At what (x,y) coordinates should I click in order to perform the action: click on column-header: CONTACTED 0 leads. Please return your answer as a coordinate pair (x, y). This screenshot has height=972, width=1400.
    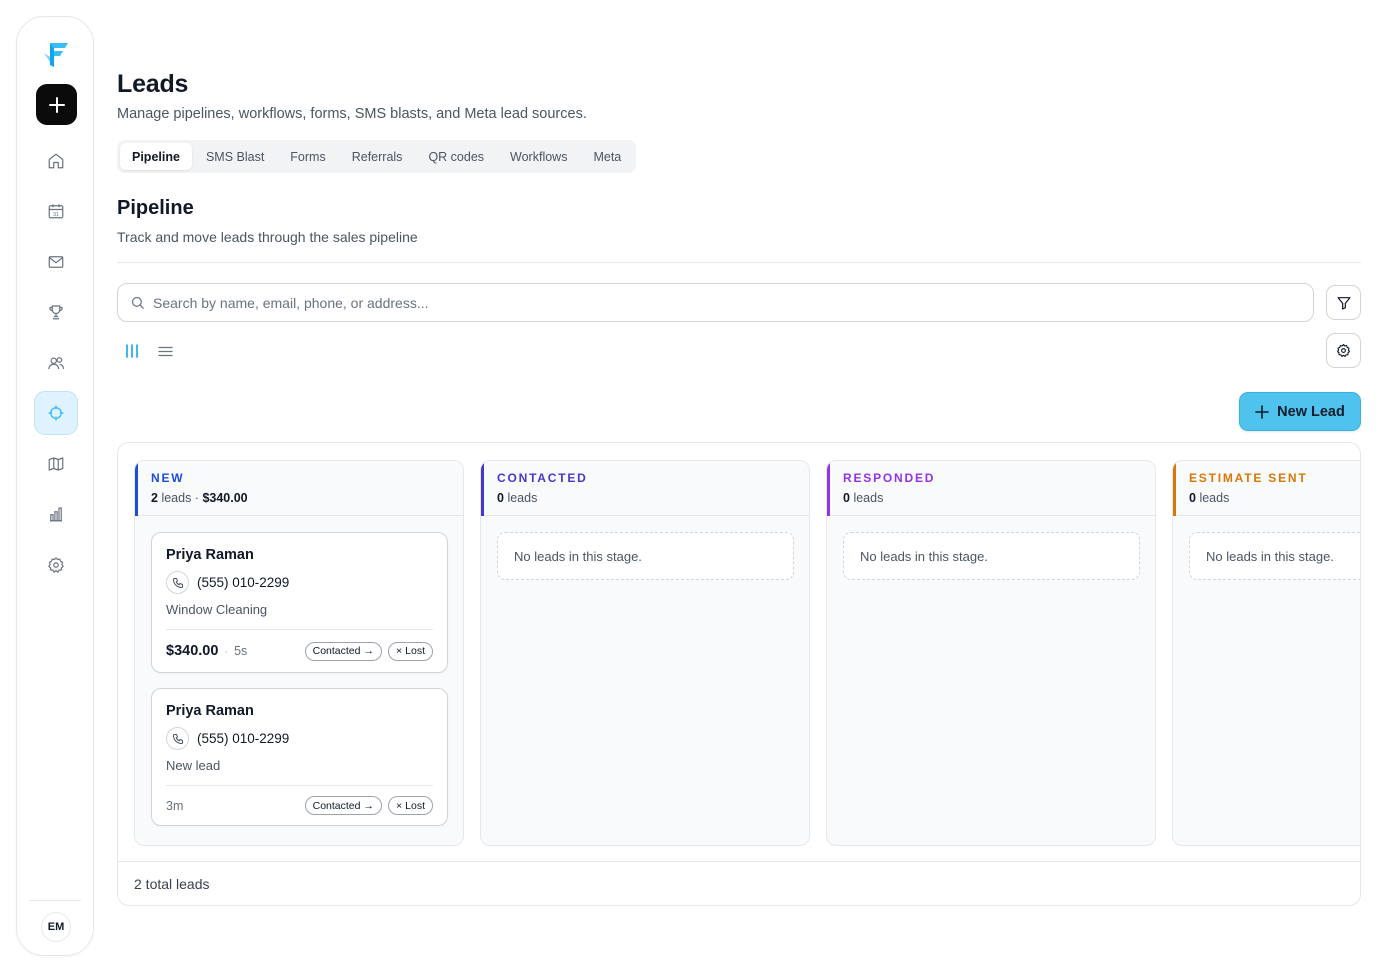
    Looking at the image, I should click on (645, 488).